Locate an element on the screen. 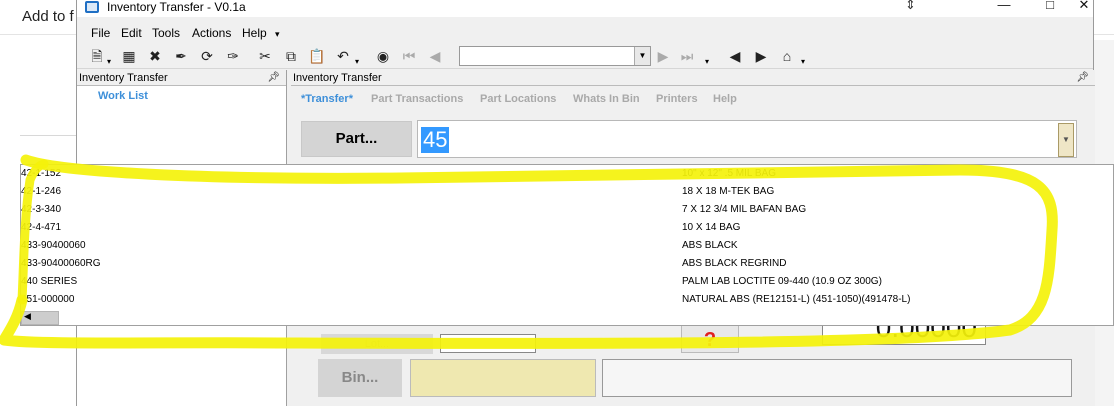 The height and width of the screenshot is (406, 1114). save-icon: ▦ is located at coordinates (129, 56).